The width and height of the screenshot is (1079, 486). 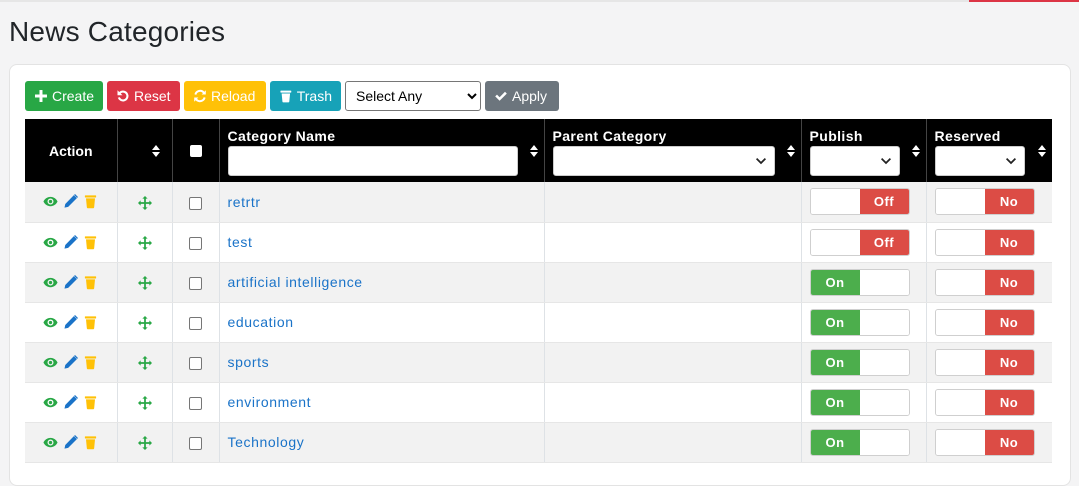 I want to click on publish-toggle-label: On, so click(x=835, y=322).